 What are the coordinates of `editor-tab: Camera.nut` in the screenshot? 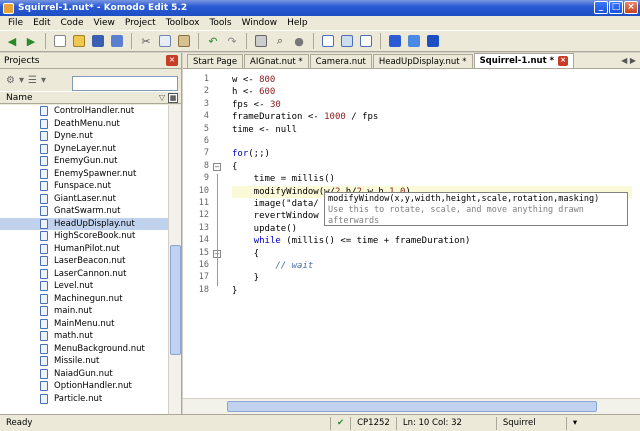 It's located at (340, 61).